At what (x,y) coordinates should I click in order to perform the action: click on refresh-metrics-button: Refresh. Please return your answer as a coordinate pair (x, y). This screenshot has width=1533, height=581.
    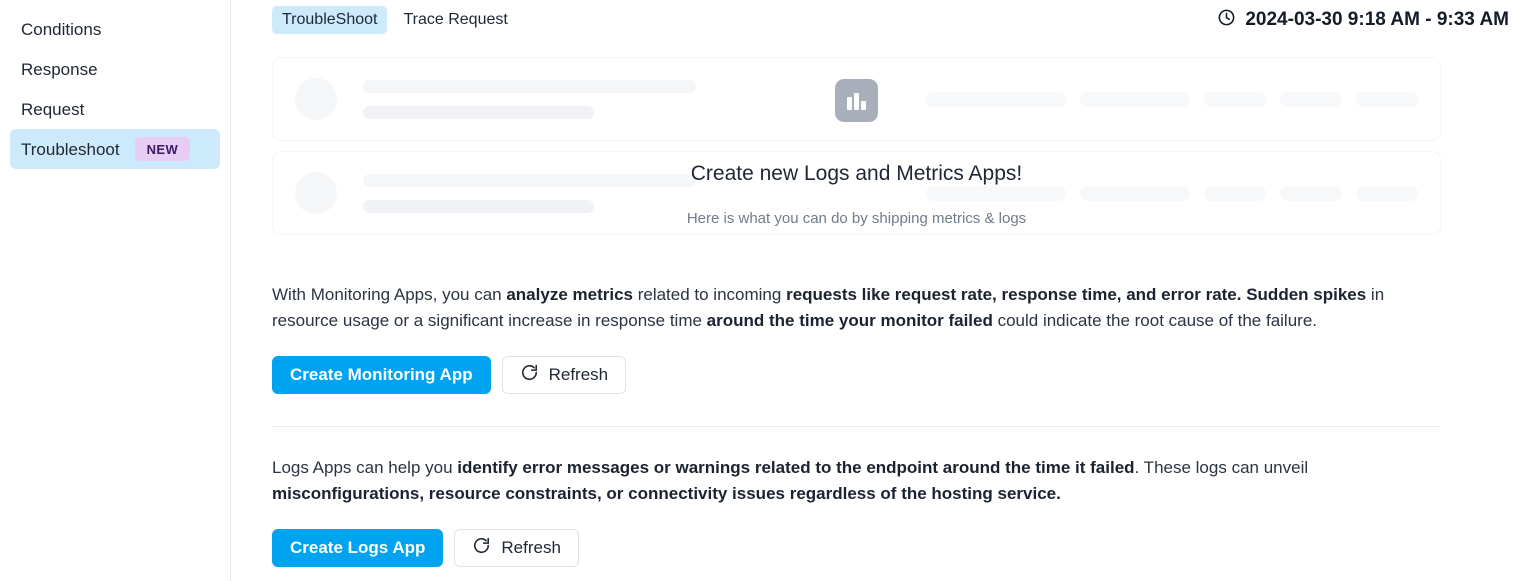
    Looking at the image, I should click on (564, 375).